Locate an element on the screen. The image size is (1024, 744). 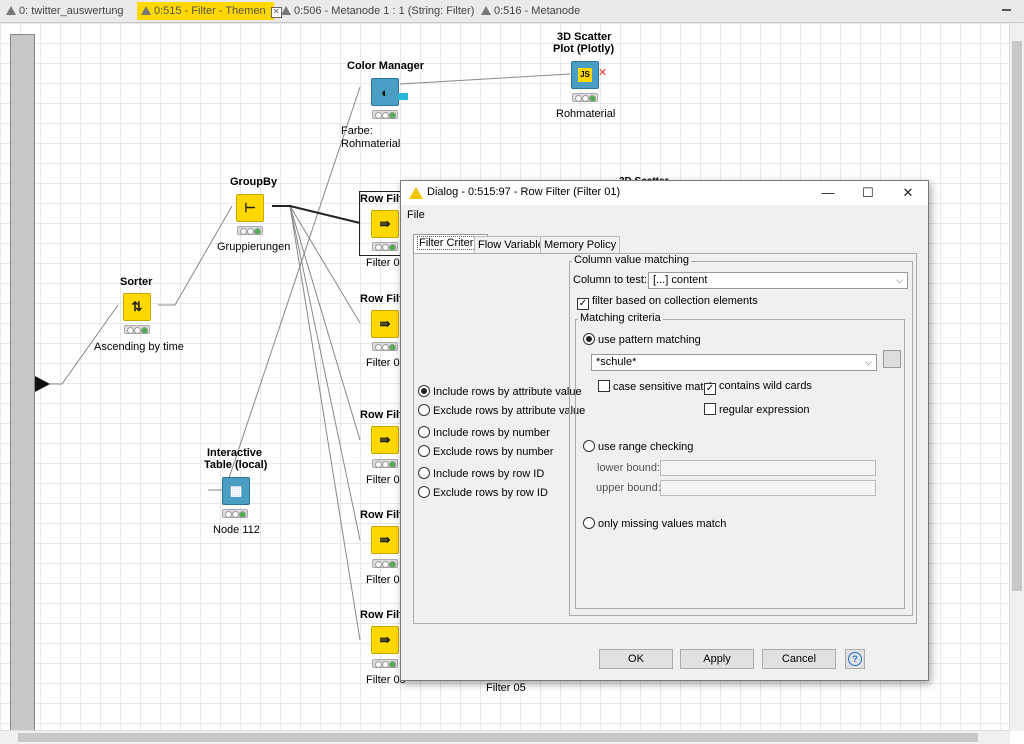
help-button: ? is located at coordinates (855, 659).